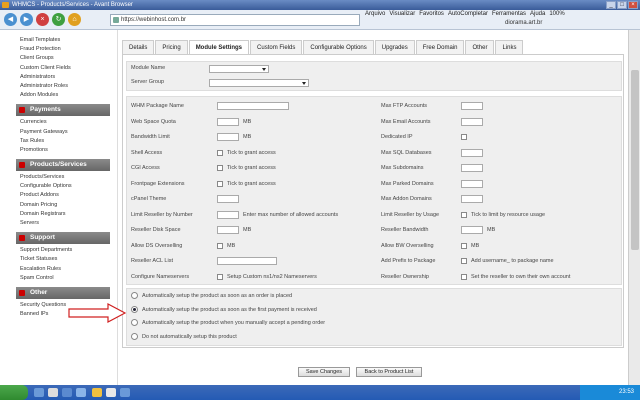 The width and height of the screenshot is (640, 400). Describe the element at coordinates (480, 47) in the screenshot. I see `tab-other: Other` at that location.